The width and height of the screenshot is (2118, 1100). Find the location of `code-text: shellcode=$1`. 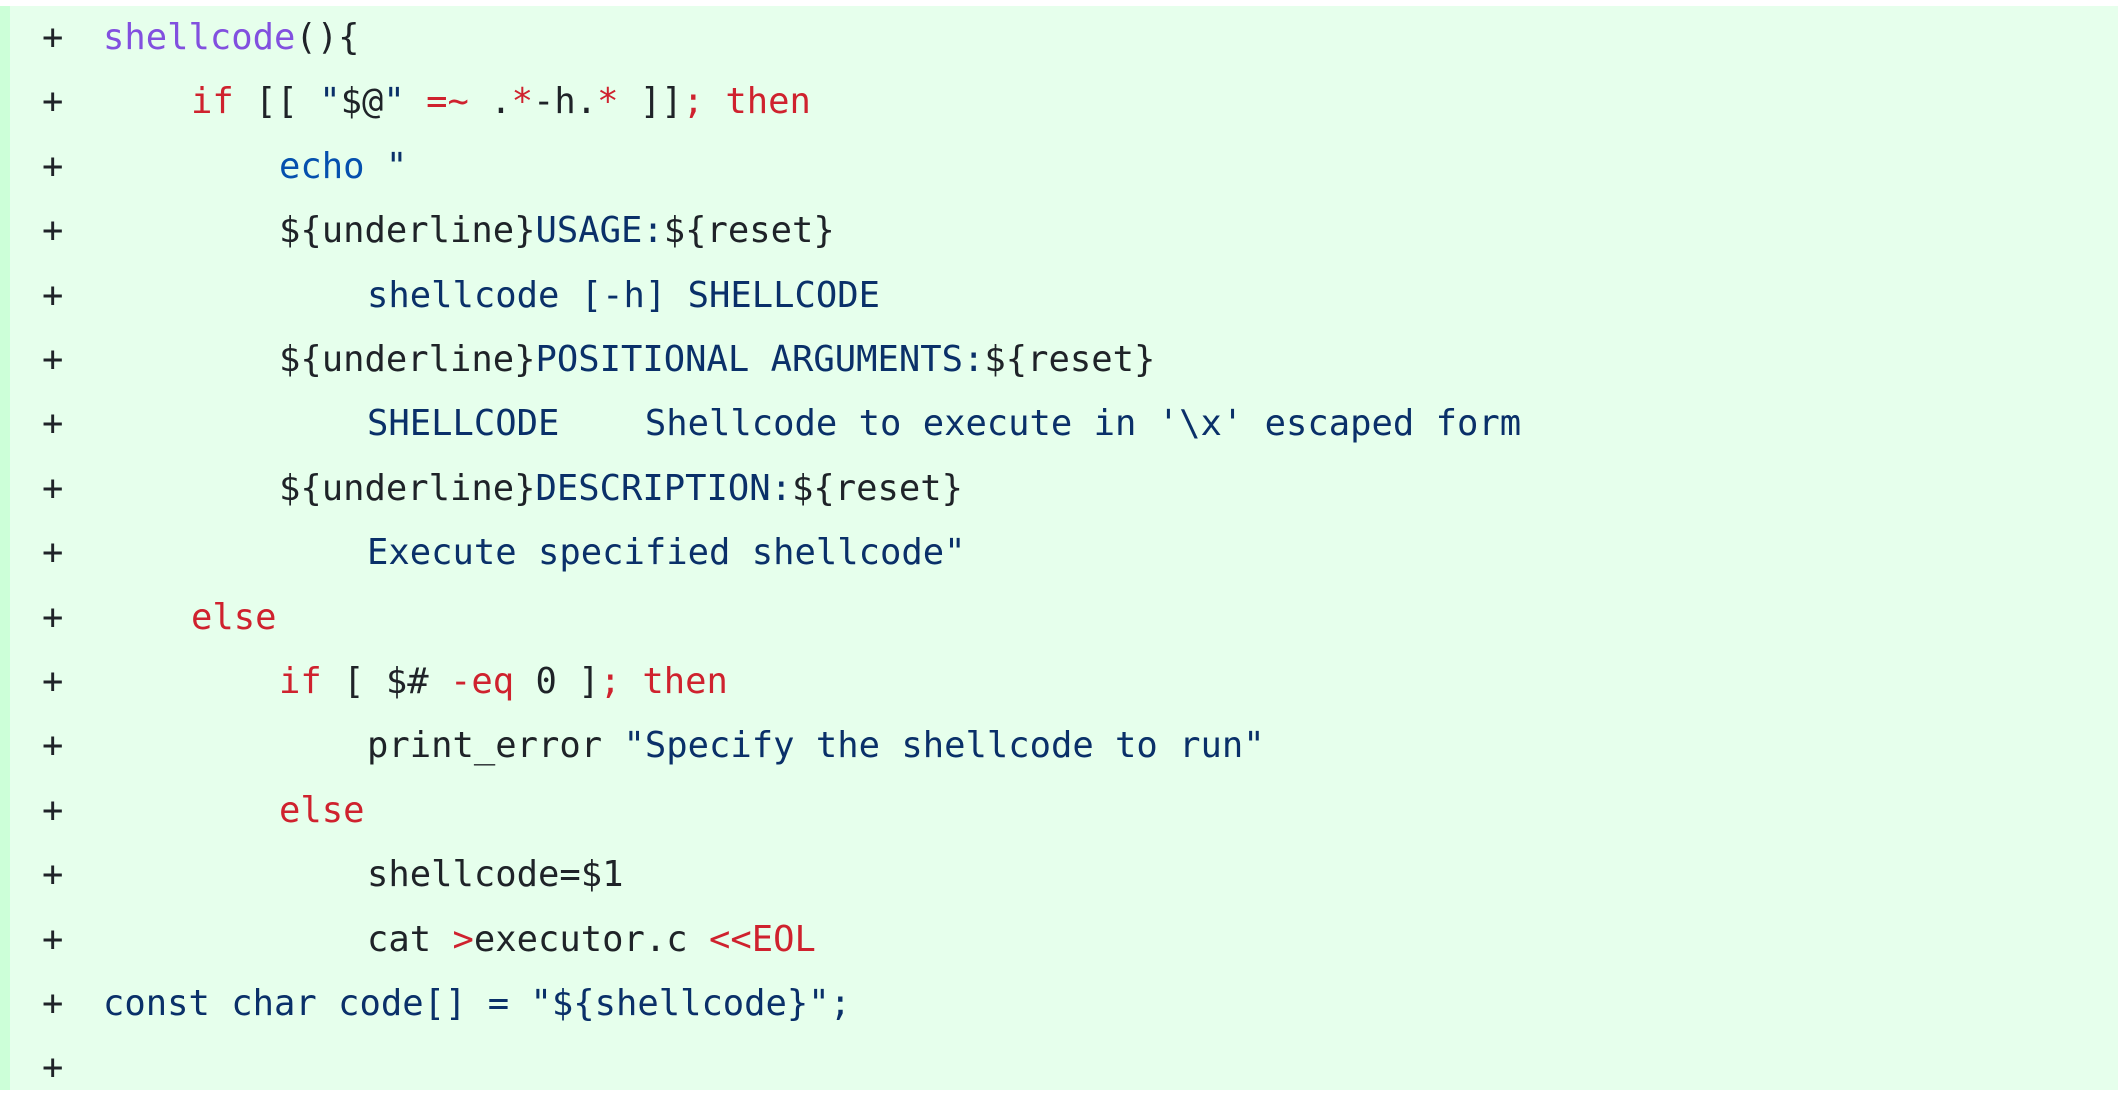

code-text: shellcode=$1 is located at coordinates (495, 875).